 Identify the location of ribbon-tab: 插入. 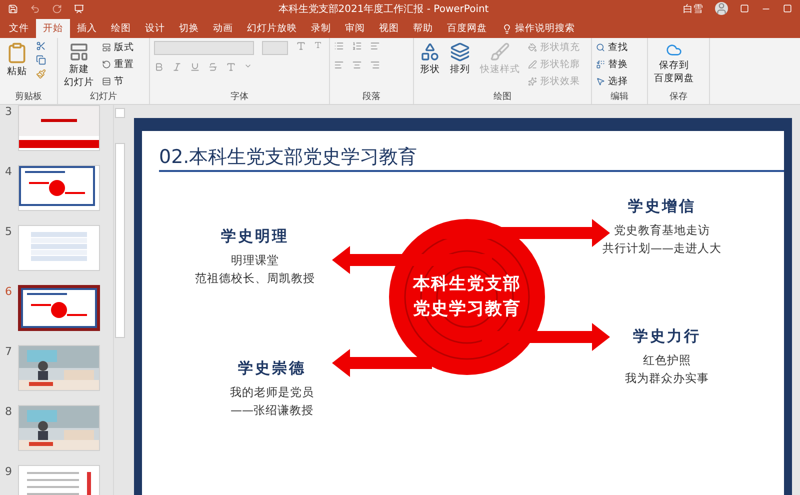
(87, 28).